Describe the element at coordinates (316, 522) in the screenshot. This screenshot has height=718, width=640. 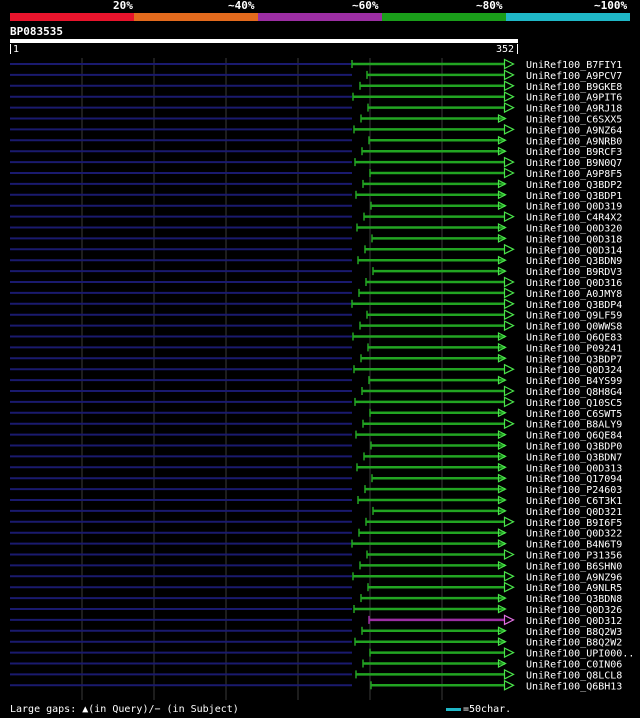
I see `hit-row: UniRef100_B9I6F5` at that location.